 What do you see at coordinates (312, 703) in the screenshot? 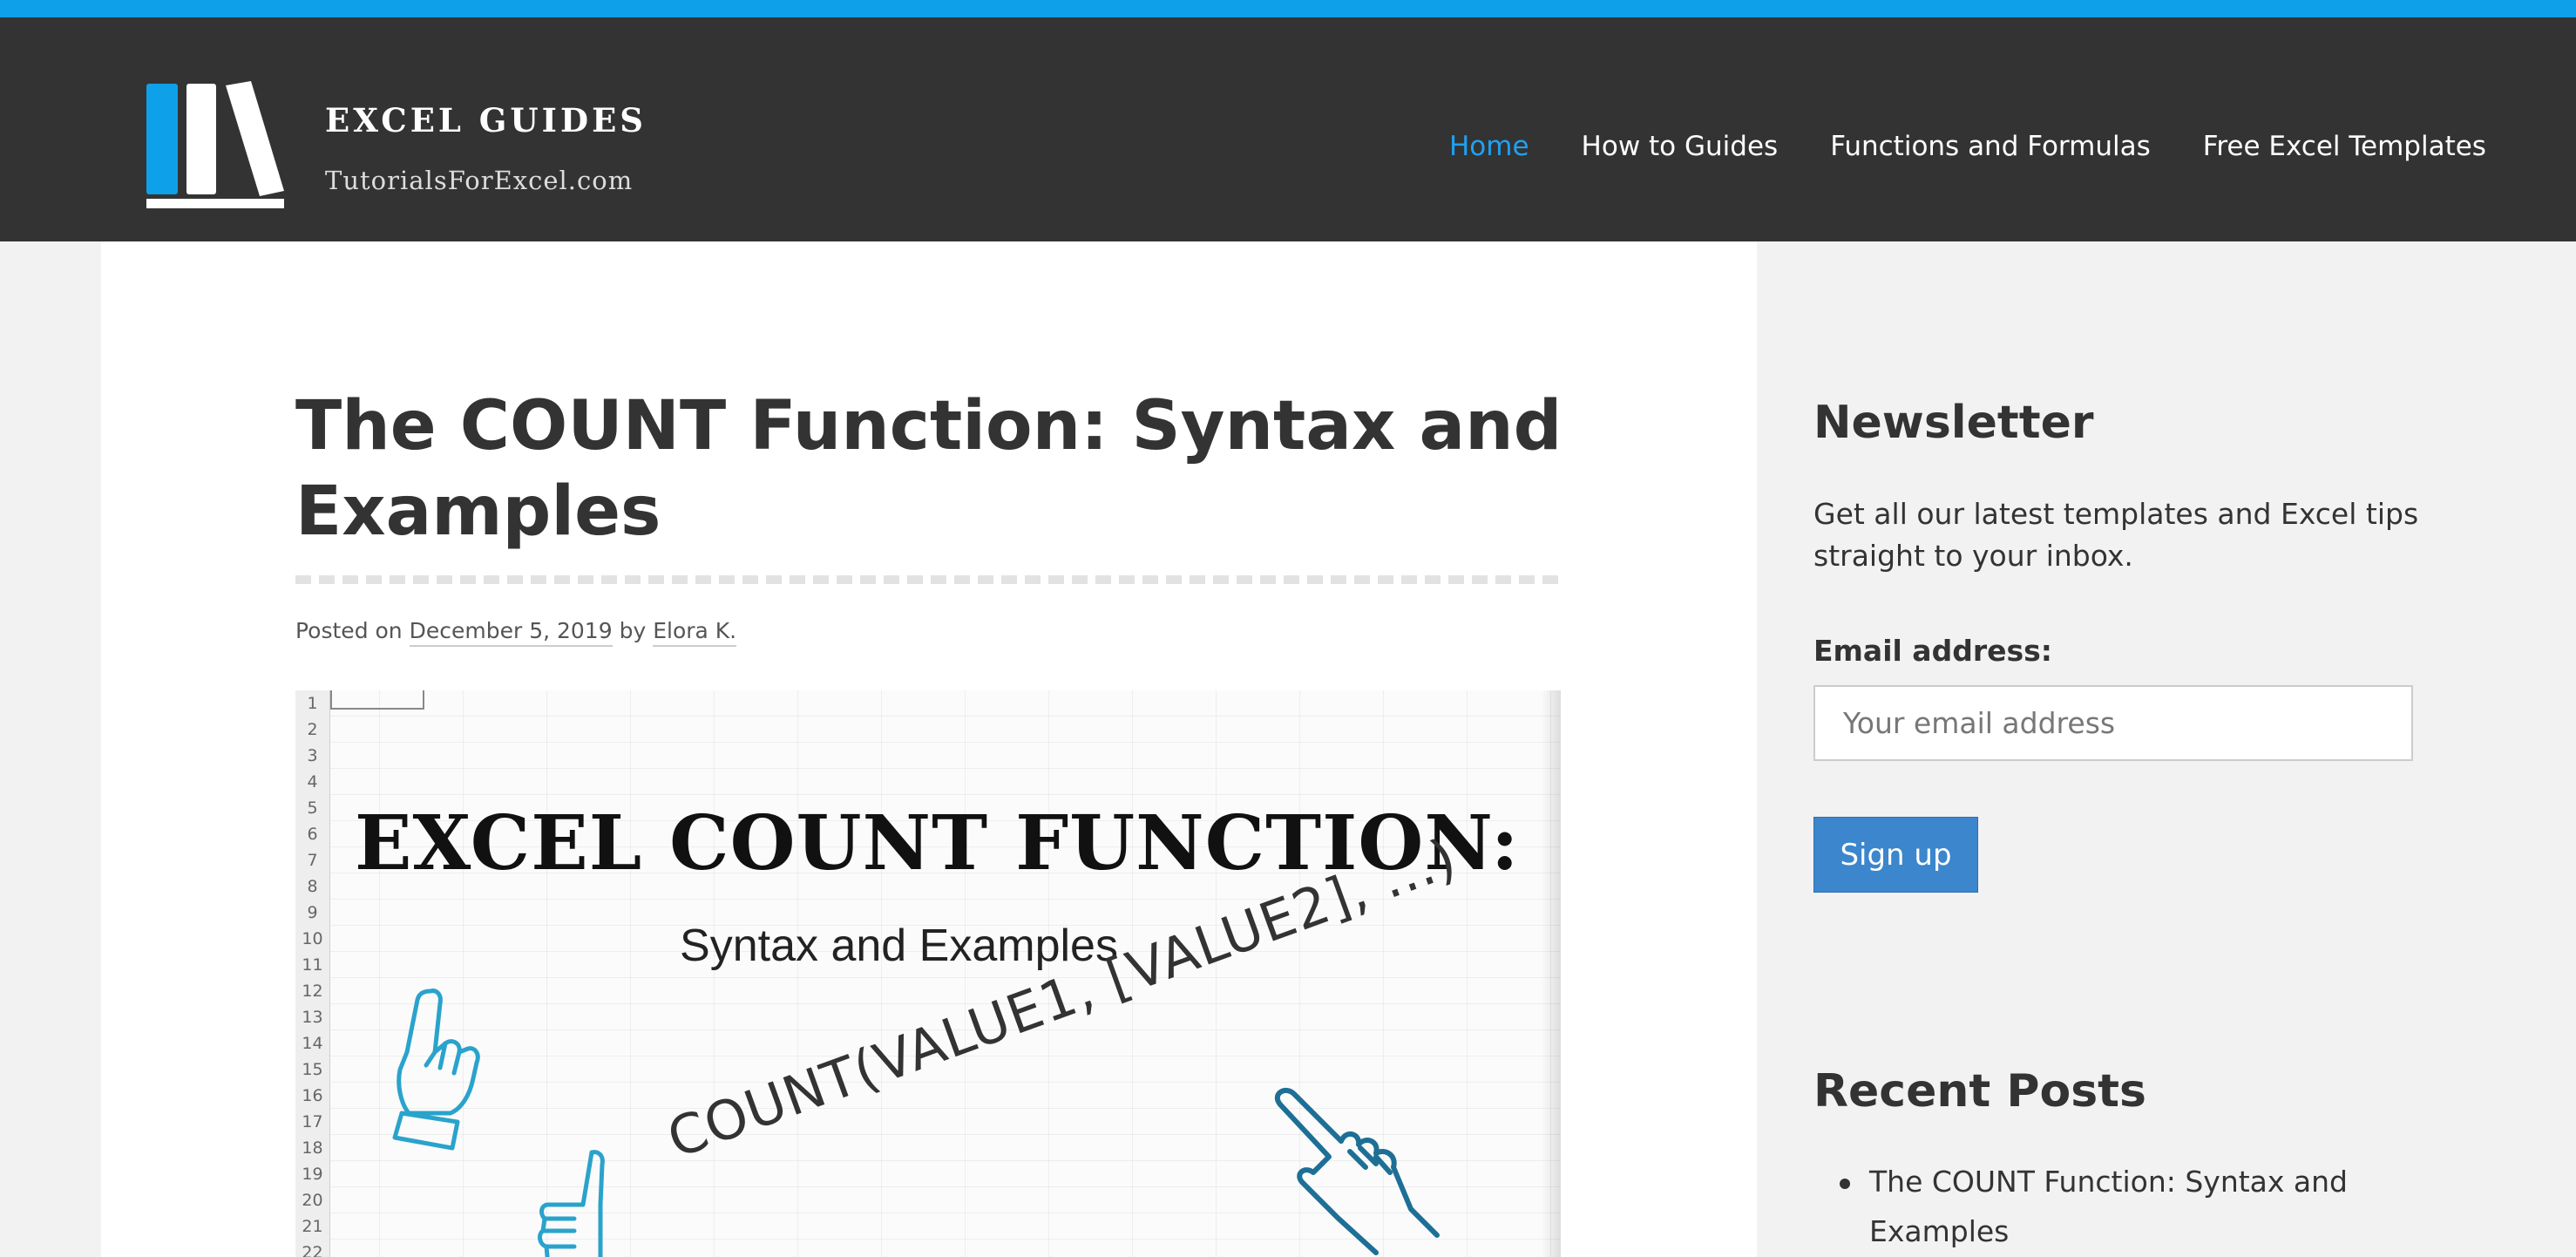
I see `row-number: 1` at bounding box center [312, 703].